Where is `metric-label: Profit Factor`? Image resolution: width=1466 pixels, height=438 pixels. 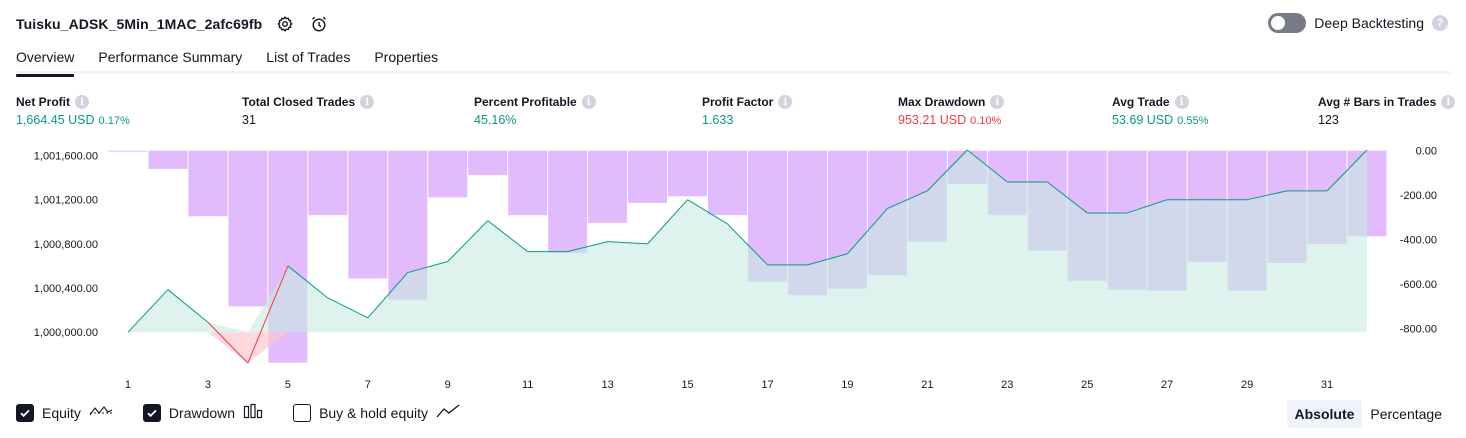 metric-label: Profit Factor is located at coordinates (738, 102).